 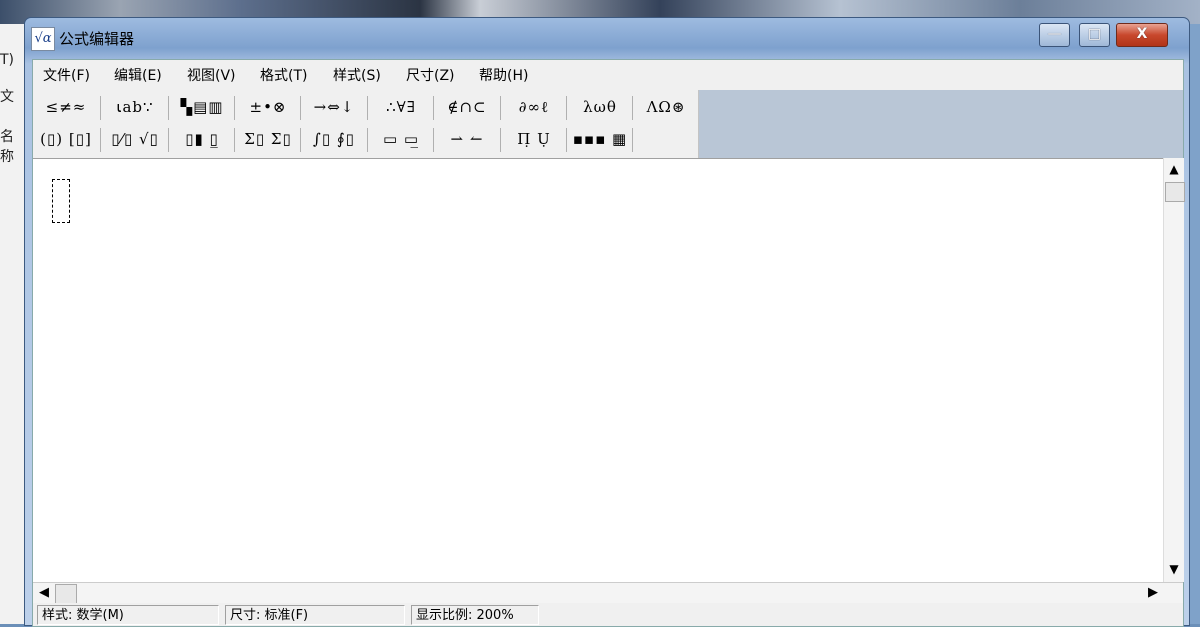 What do you see at coordinates (430, 75) in the screenshot?
I see `menu-size: 尺寸(Z)` at bounding box center [430, 75].